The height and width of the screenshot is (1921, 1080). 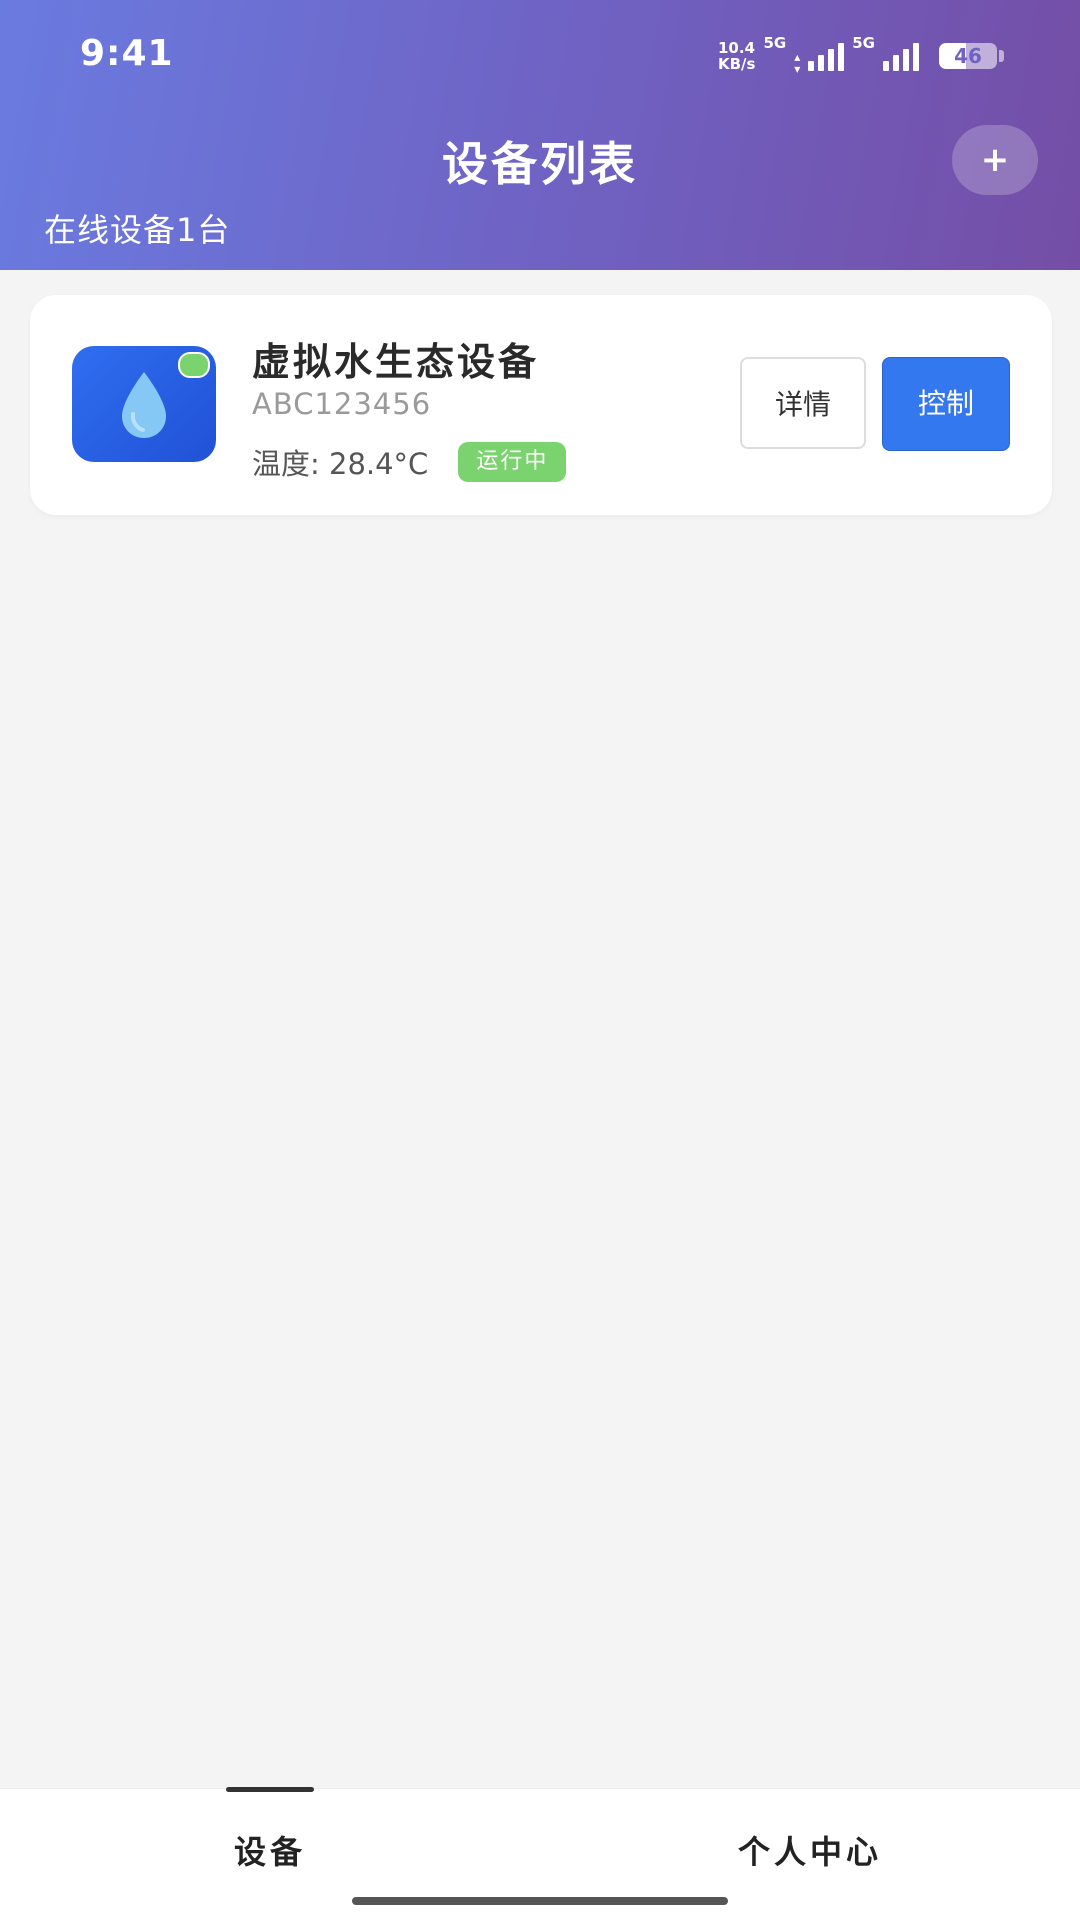 What do you see at coordinates (540, 55) in the screenshot?
I see `status-bar: 9:41 10.4 KB/s 5G ▴ ▾ 5G 46` at bounding box center [540, 55].